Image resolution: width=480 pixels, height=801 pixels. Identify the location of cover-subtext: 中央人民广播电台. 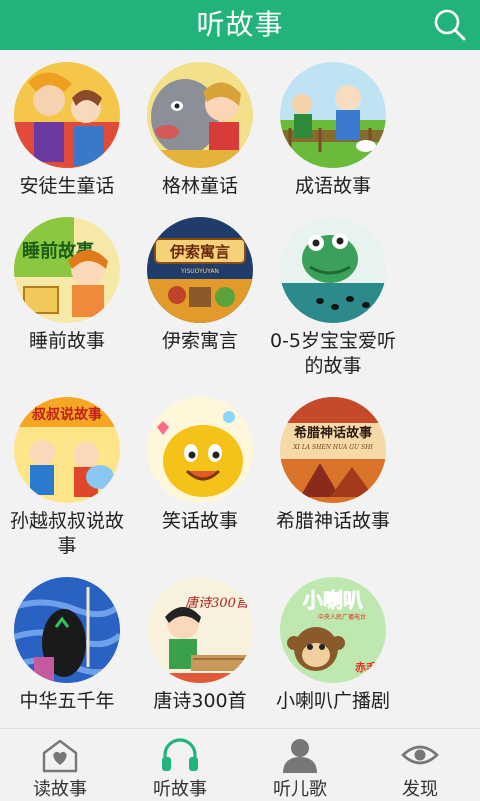
(342, 617).